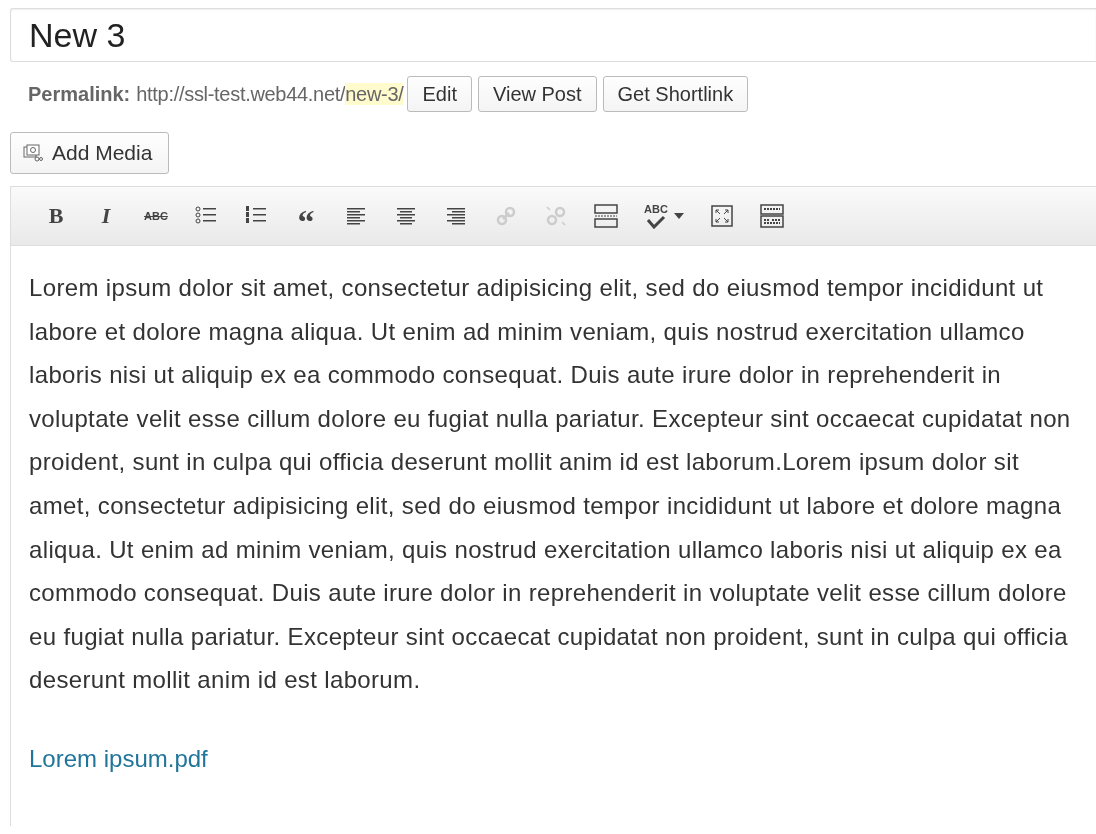 This screenshot has height=834, width=1096. I want to click on italic-button: I, so click(106, 216).